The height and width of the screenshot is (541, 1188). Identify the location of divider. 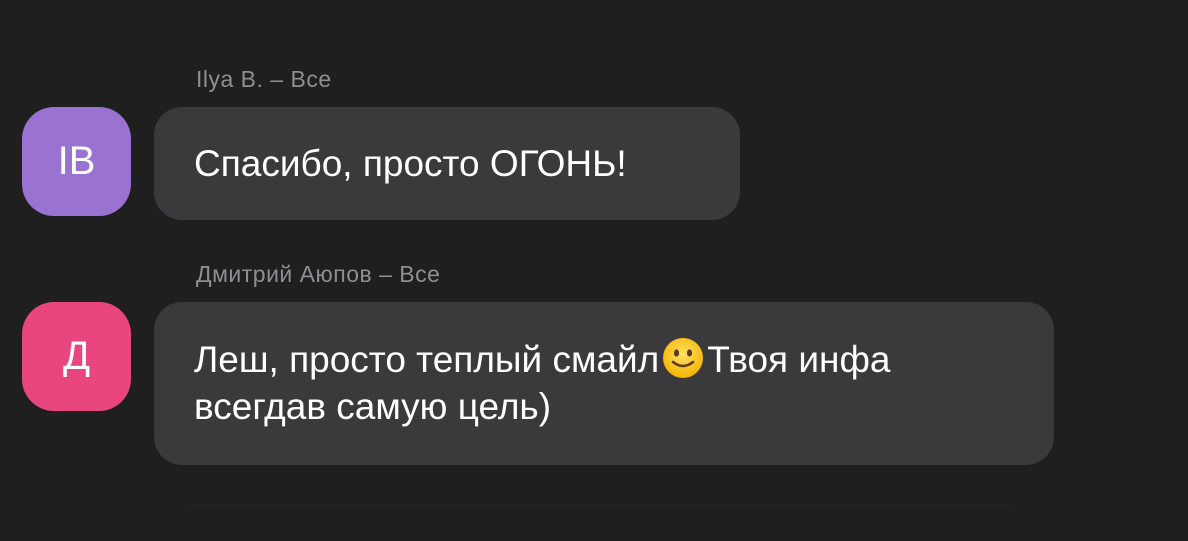
(600, 505).